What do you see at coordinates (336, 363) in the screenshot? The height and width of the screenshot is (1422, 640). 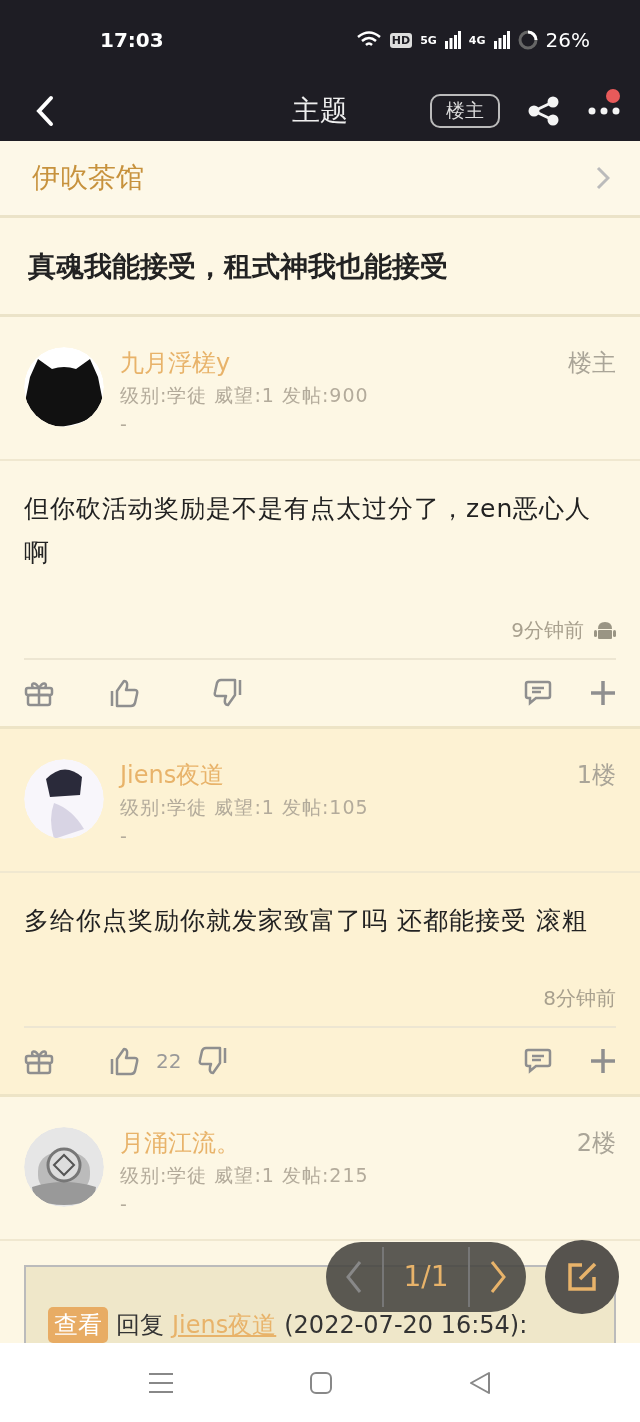 I see `author-name: 九月浮槎y` at bounding box center [336, 363].